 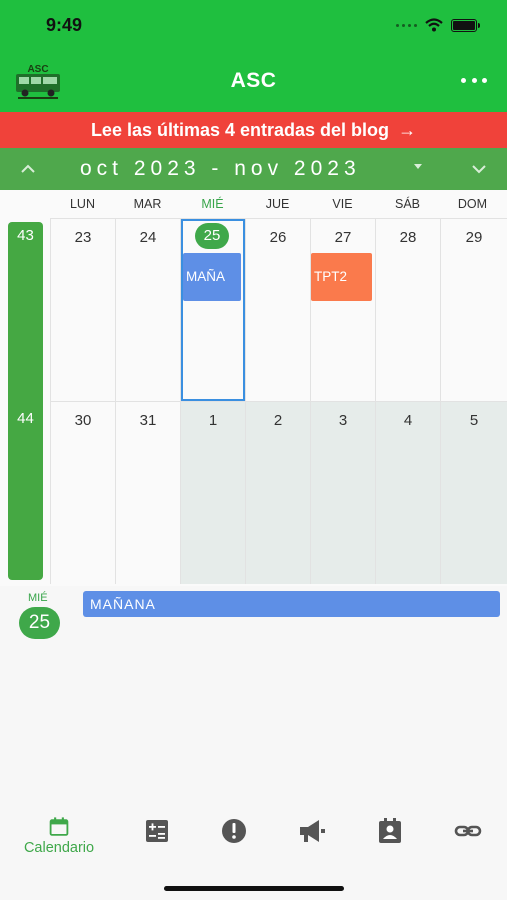 I want to click on tab-announcements, so click(x=312, y=836).